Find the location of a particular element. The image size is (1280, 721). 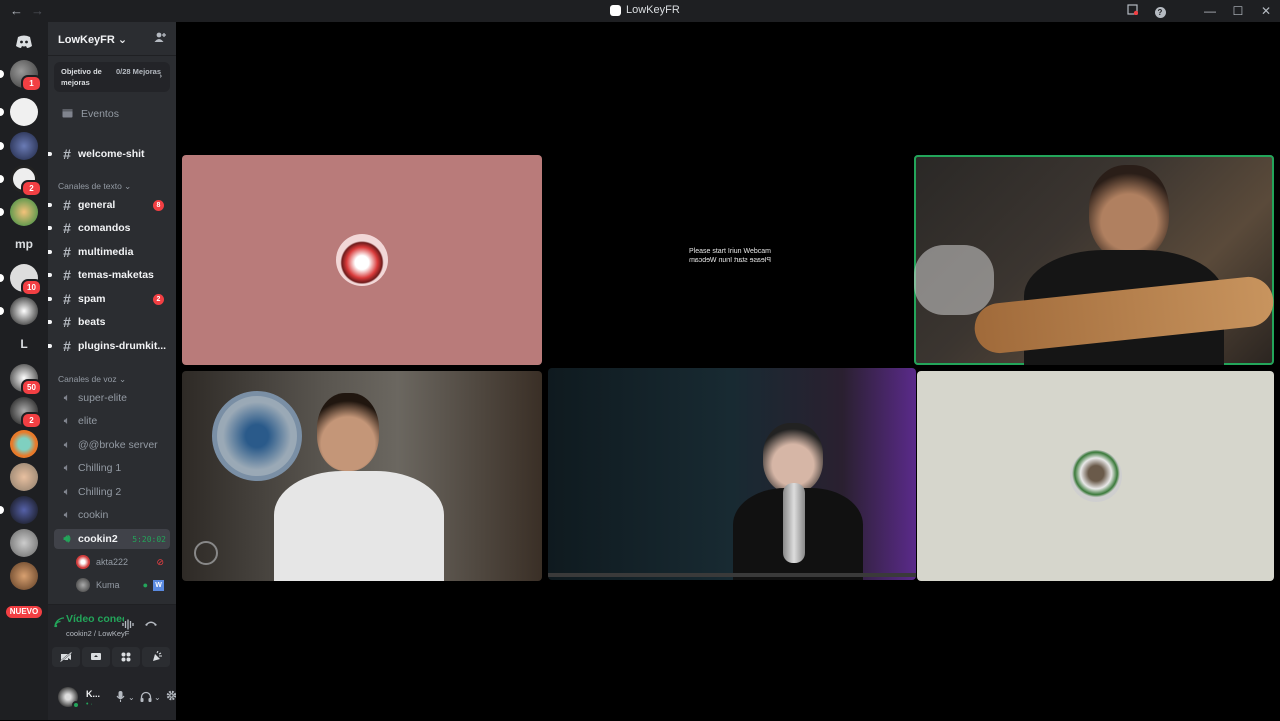

category-voice-channels: Canales de voz ⌄ is located at coordinates (92, 379).